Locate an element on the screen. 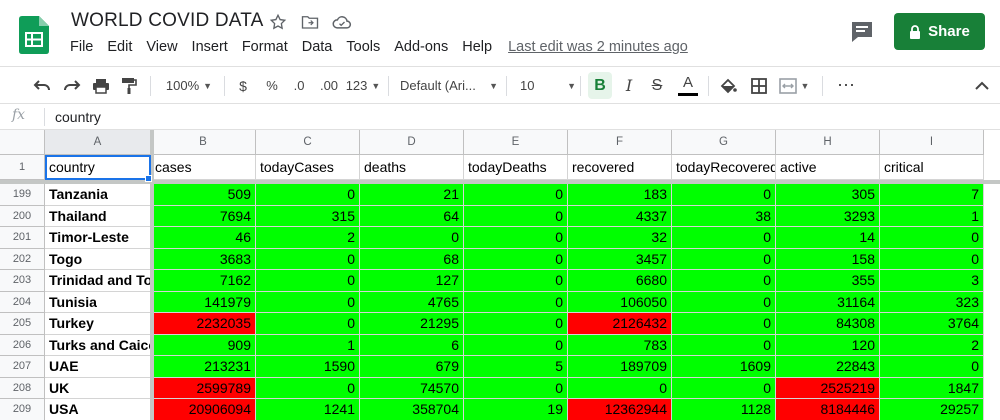 The height and width of the screenshot is (420, 1000). last-edit-link: Last edit was 2 minutes ago is located at coordinates (598, 47).